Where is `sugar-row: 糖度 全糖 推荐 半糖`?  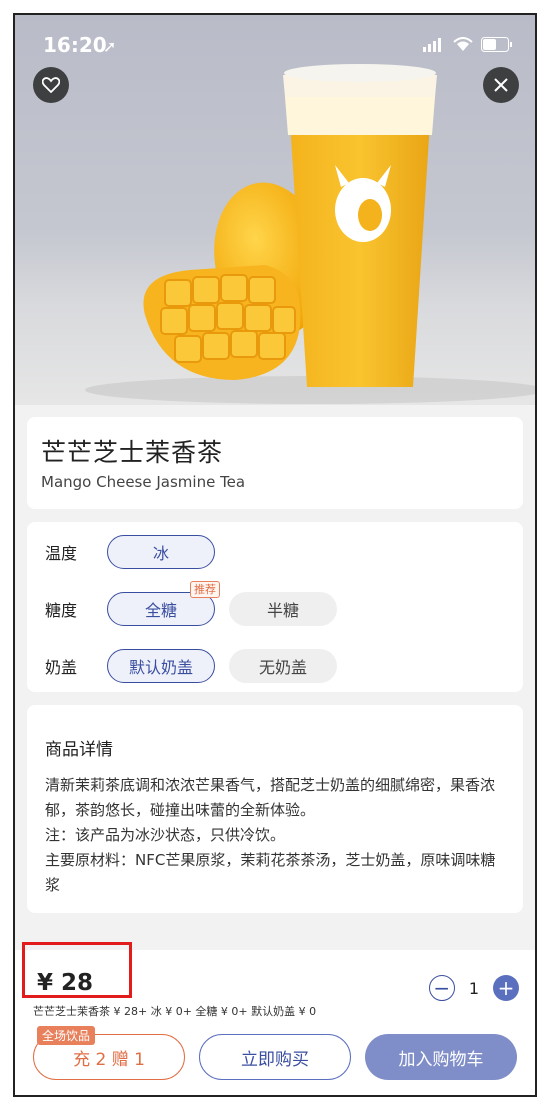
sugar-row: 糖度 全糖 推荐 半糖 is located at coordinates (198, 603).